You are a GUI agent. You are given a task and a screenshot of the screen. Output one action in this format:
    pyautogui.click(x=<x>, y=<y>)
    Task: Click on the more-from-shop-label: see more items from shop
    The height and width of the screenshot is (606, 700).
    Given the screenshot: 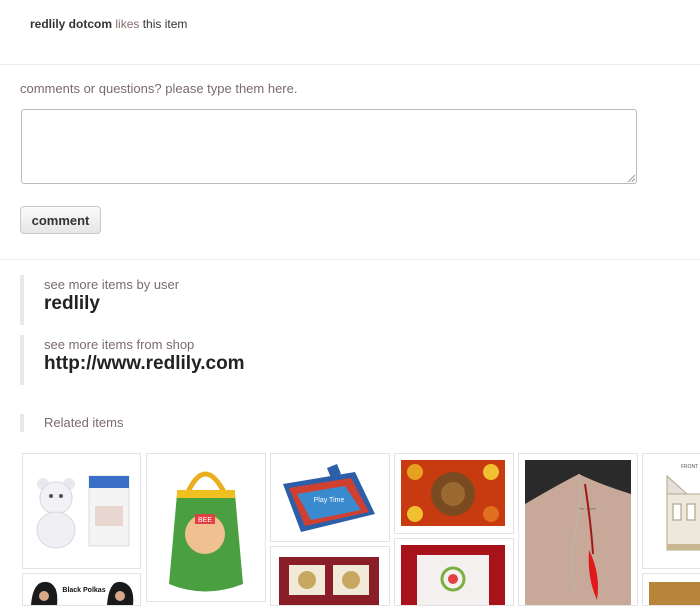 What is the action you would take?
    pyautogui.click(x=119, y=344)
    